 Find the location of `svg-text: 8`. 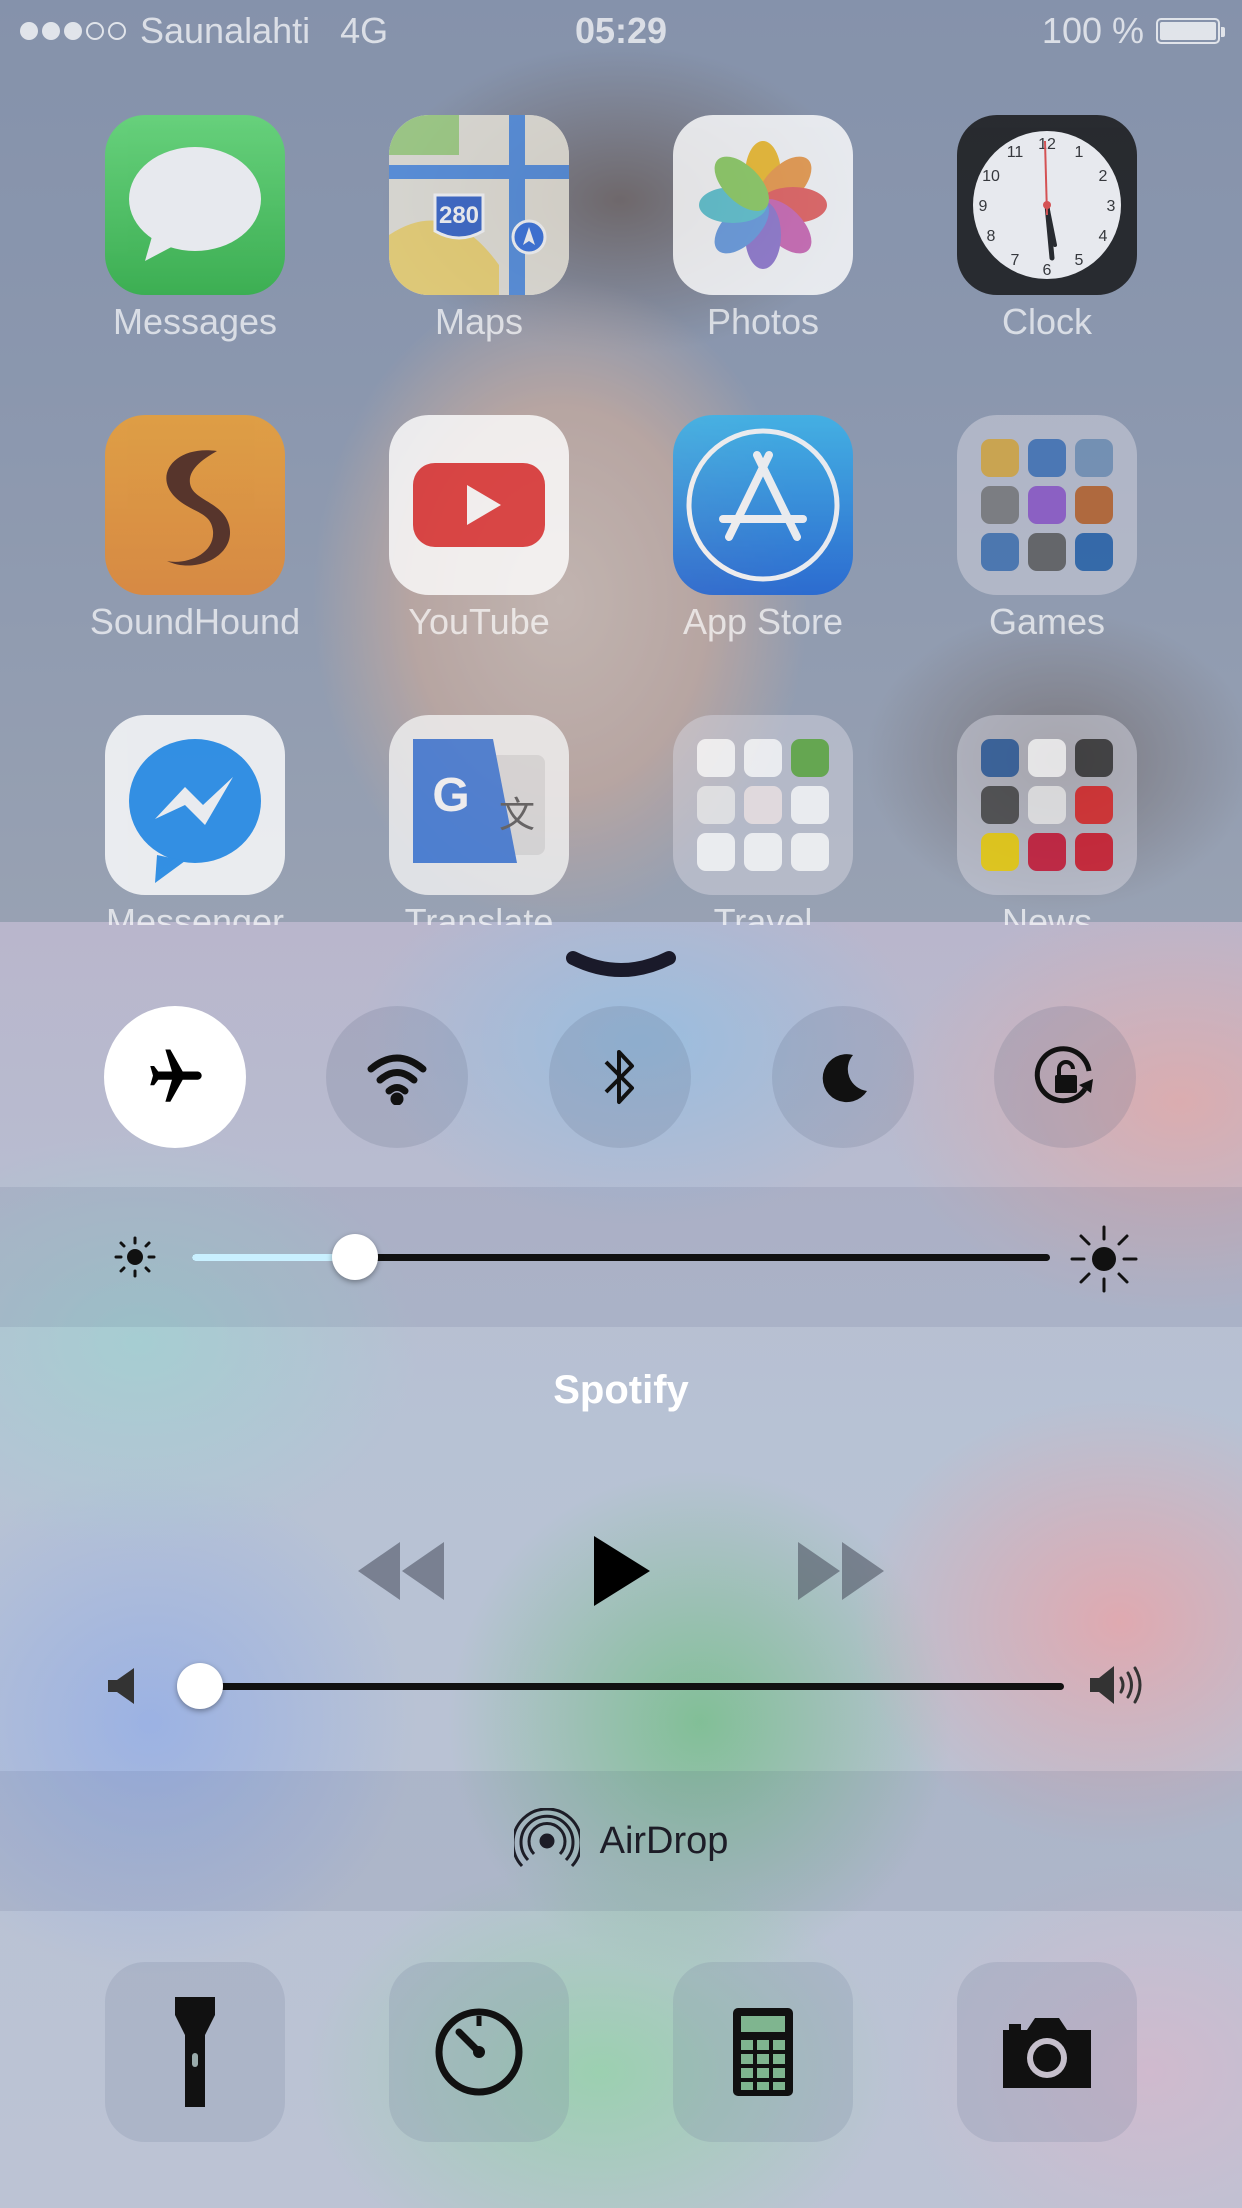

svg-text: 8 is located at coordinates (991, 236).